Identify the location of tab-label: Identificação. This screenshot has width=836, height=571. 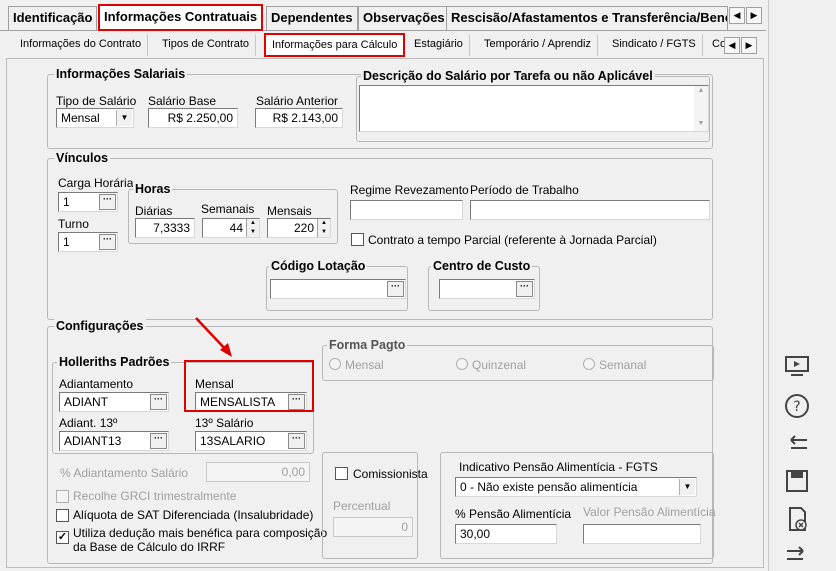
(53, 17).